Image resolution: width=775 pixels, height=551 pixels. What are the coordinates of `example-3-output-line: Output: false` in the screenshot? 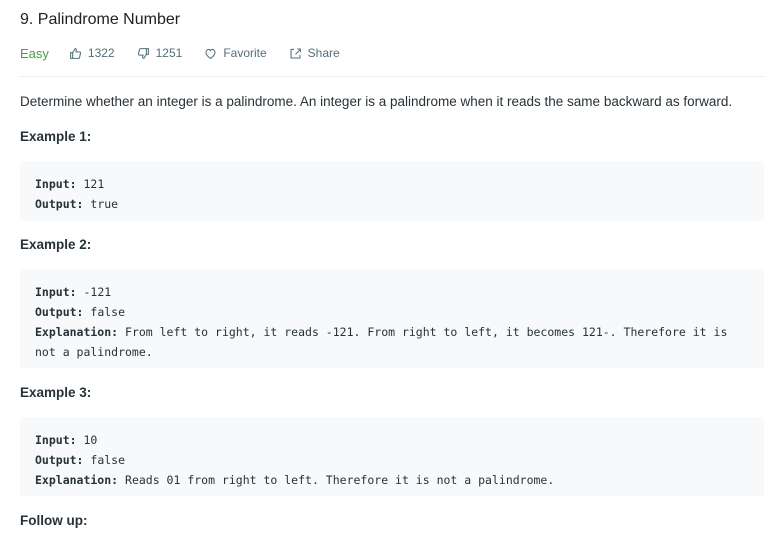 It's located at (392, 460).